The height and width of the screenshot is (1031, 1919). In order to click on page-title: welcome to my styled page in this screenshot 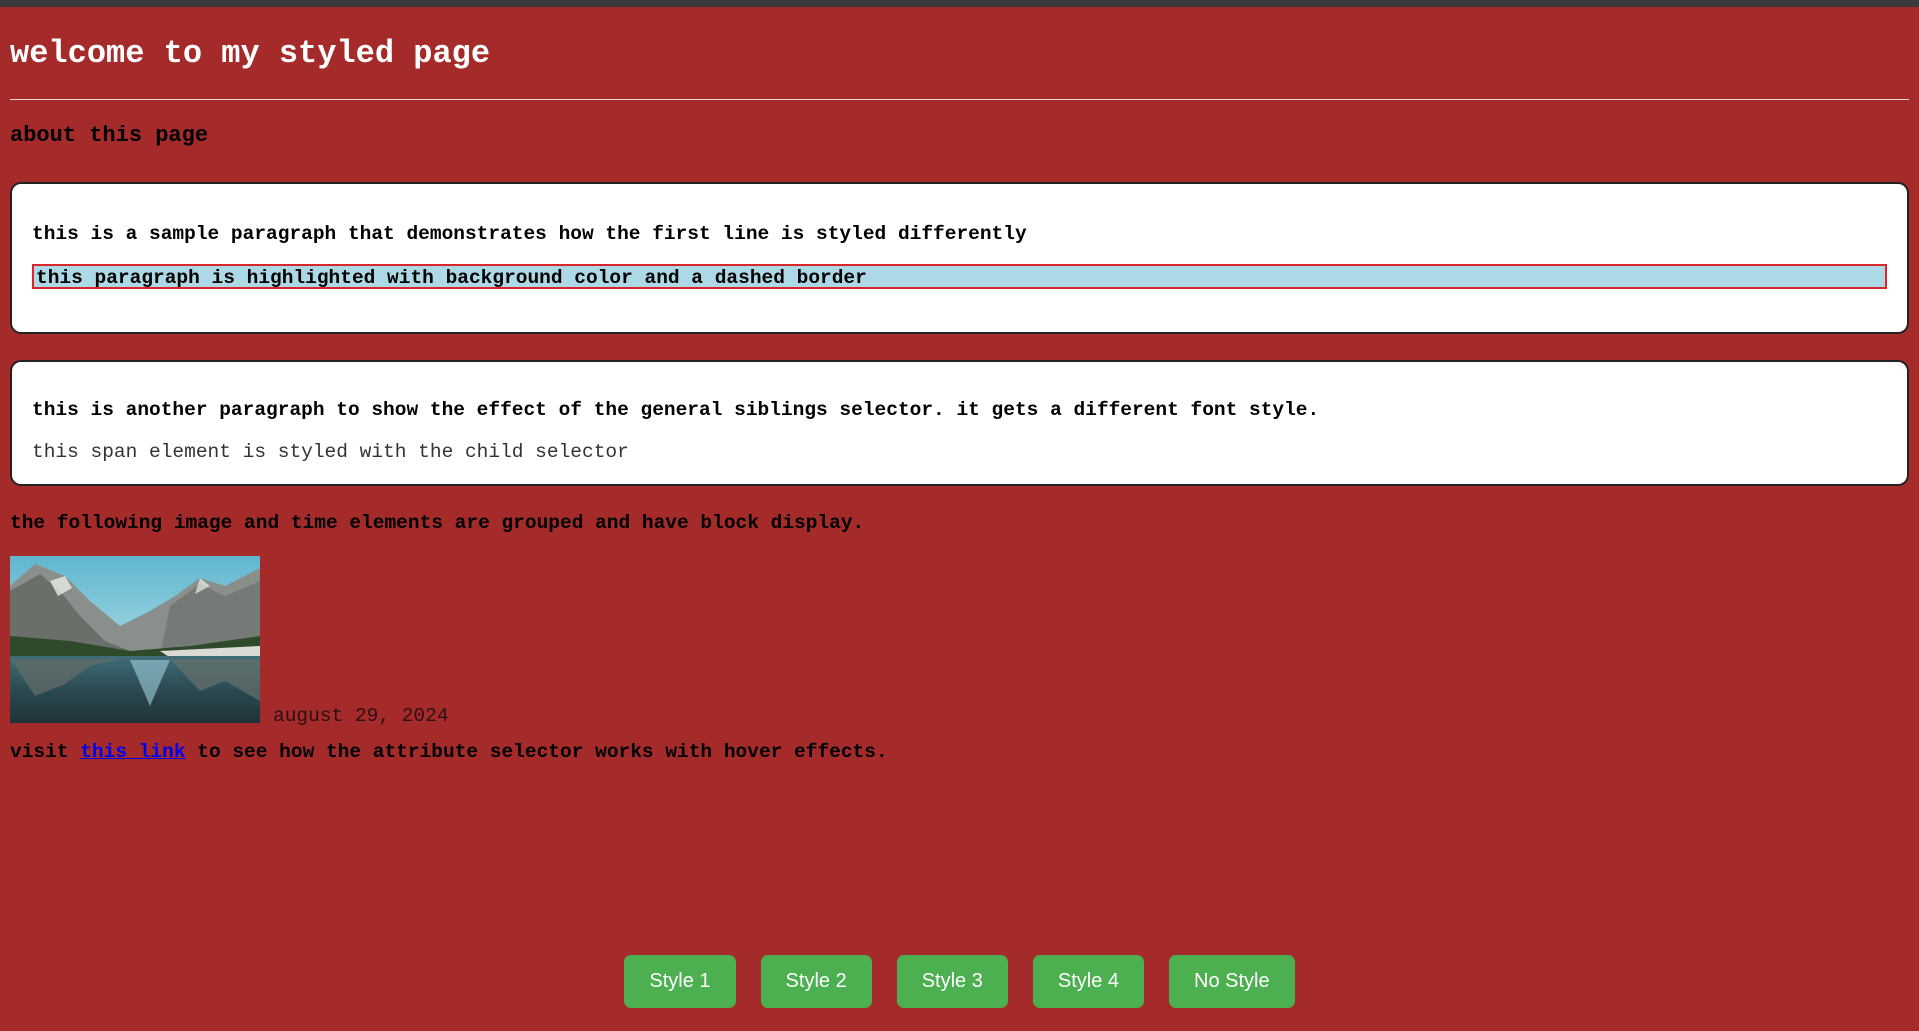, I will do `click(250, 53)`.